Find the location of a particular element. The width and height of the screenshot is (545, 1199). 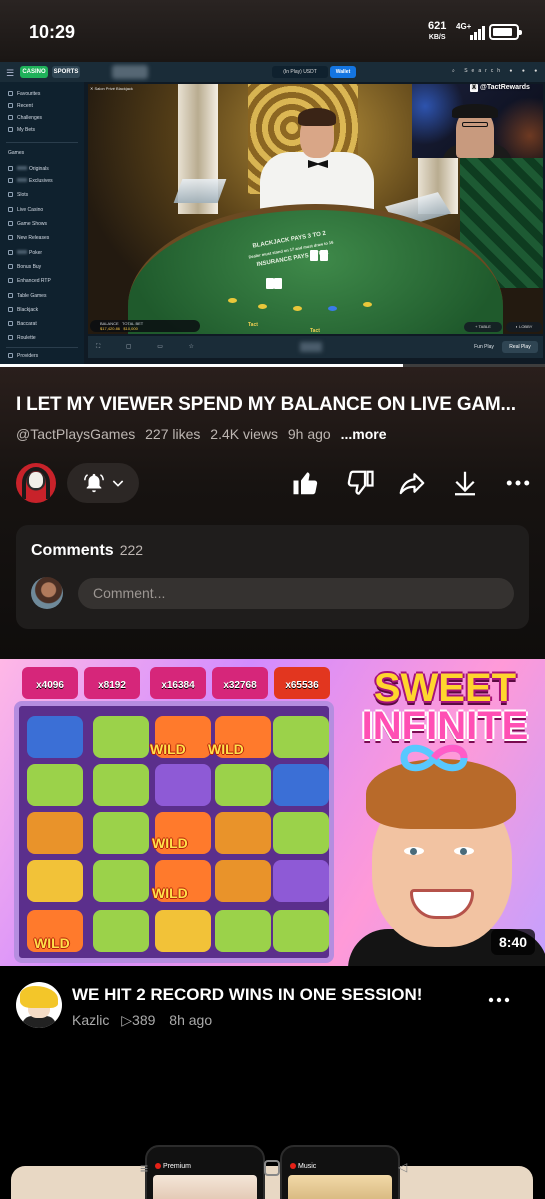

sidebar-item-my-bets: My Bets is located at coordinates (21, 130).